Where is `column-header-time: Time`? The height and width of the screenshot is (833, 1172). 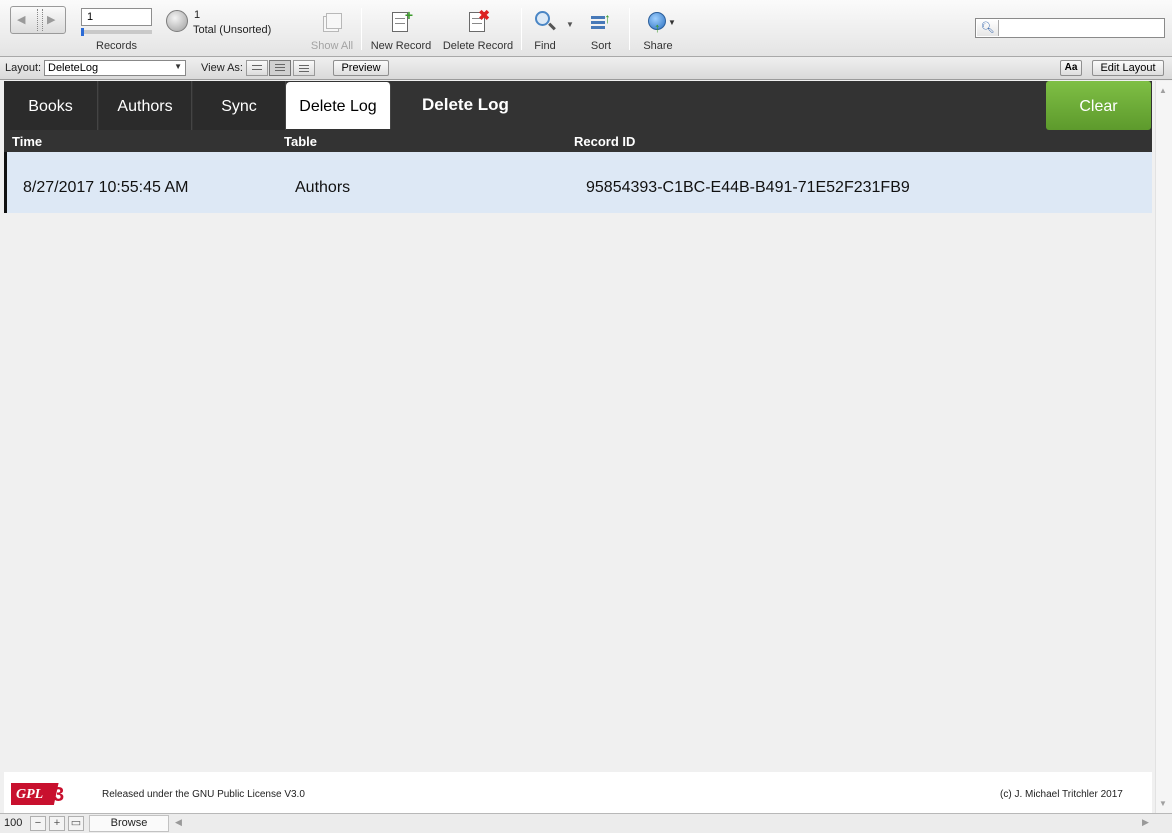
column-header-time: Time is located at coordinates (27, 141).